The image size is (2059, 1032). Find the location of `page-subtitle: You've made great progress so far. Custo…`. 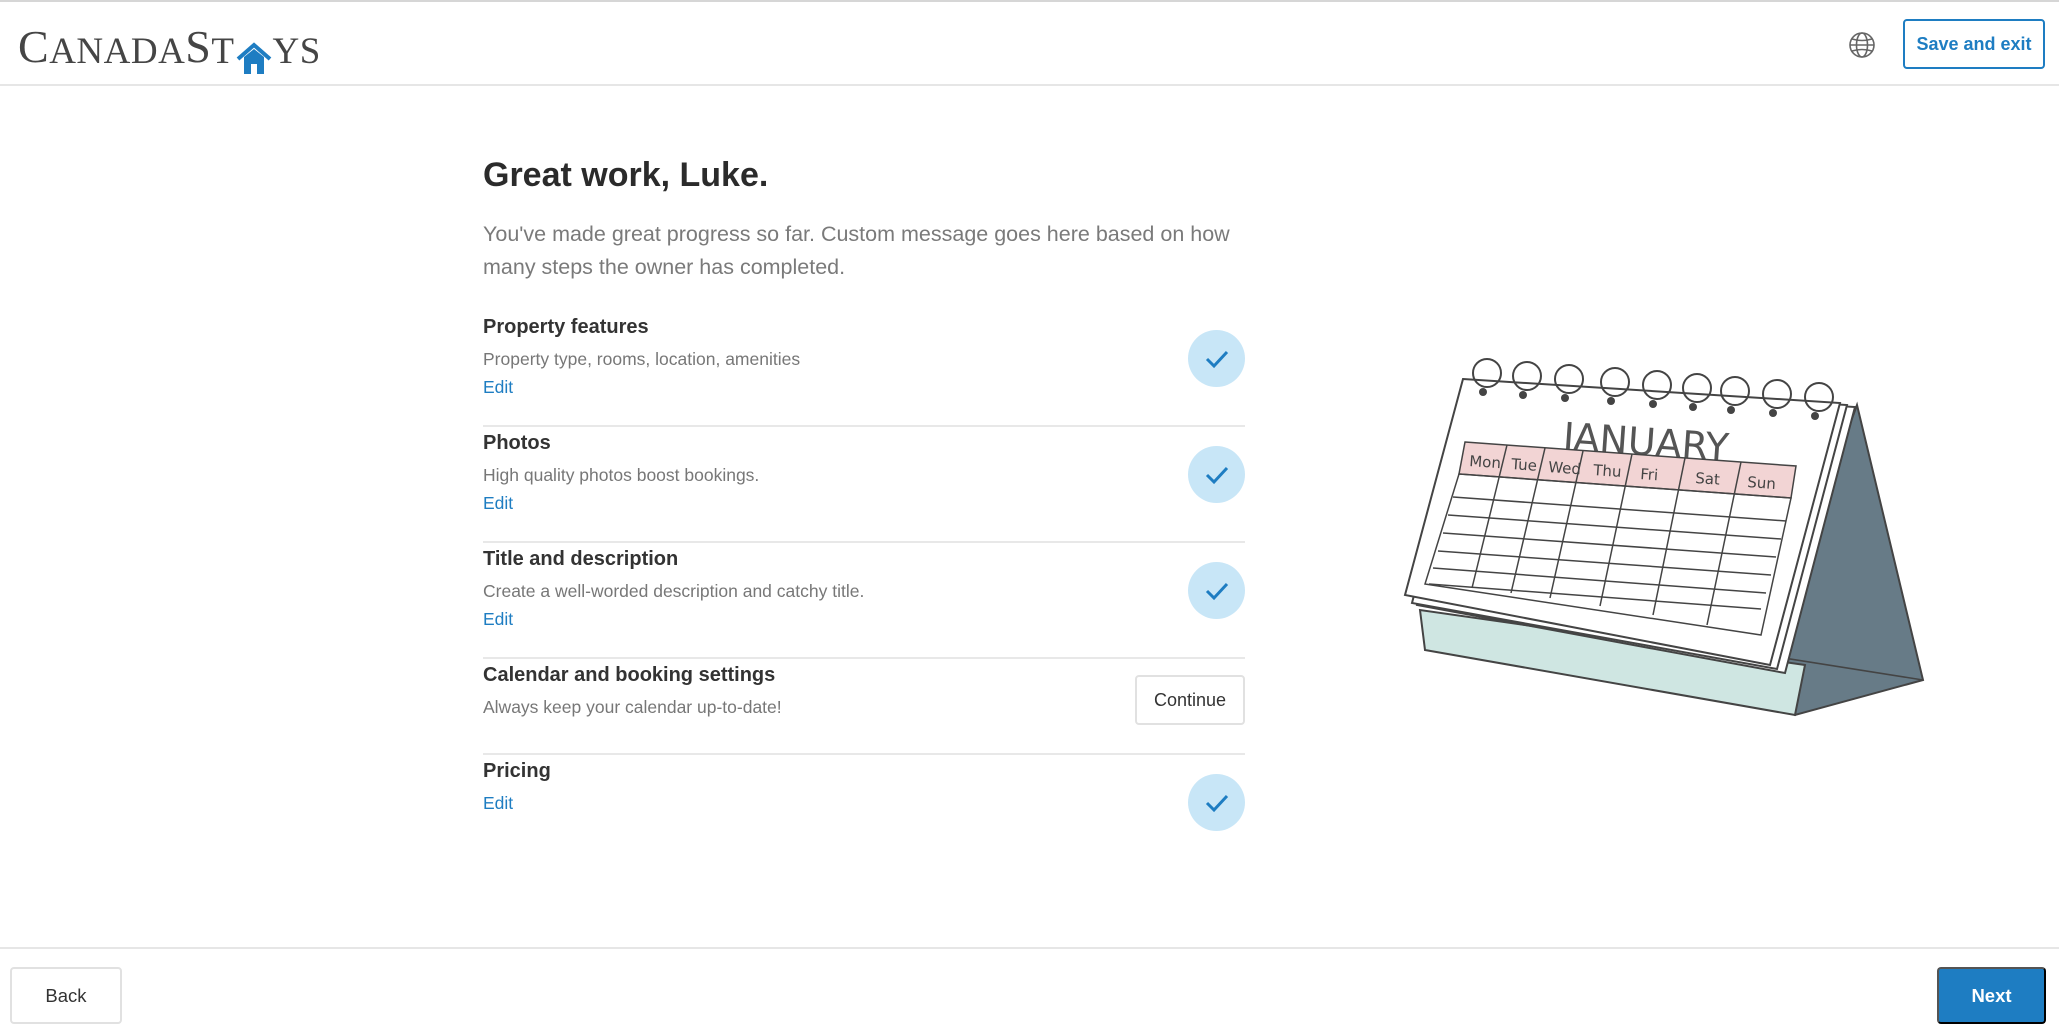

page-subtitle: You've made great progress so far. Custo… is located at coordinates (856, 250).